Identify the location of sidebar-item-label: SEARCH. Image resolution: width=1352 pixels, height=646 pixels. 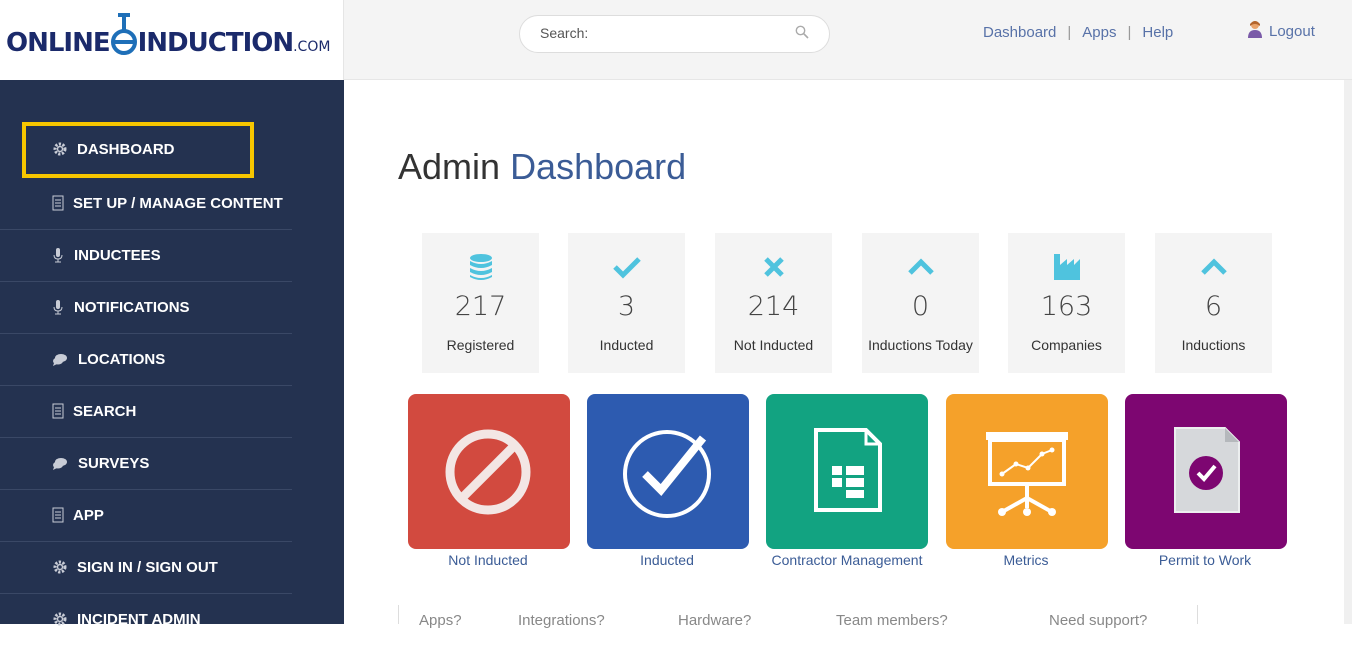
(105, 411).